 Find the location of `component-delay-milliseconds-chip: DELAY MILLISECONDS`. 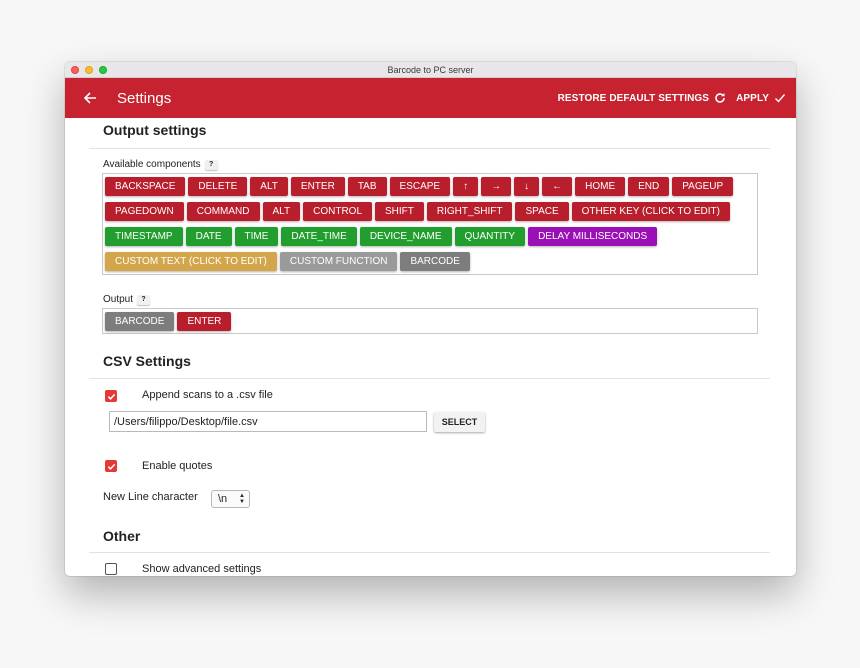

component-delay-milliseconds-chip: DELAY MILLISECONDS is located at coordinates (593, 236).